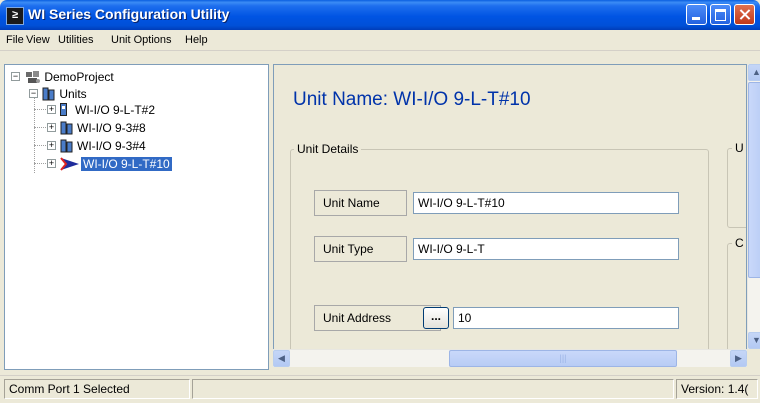  I want to click on tree-units-label: Units, so click(73, 94).